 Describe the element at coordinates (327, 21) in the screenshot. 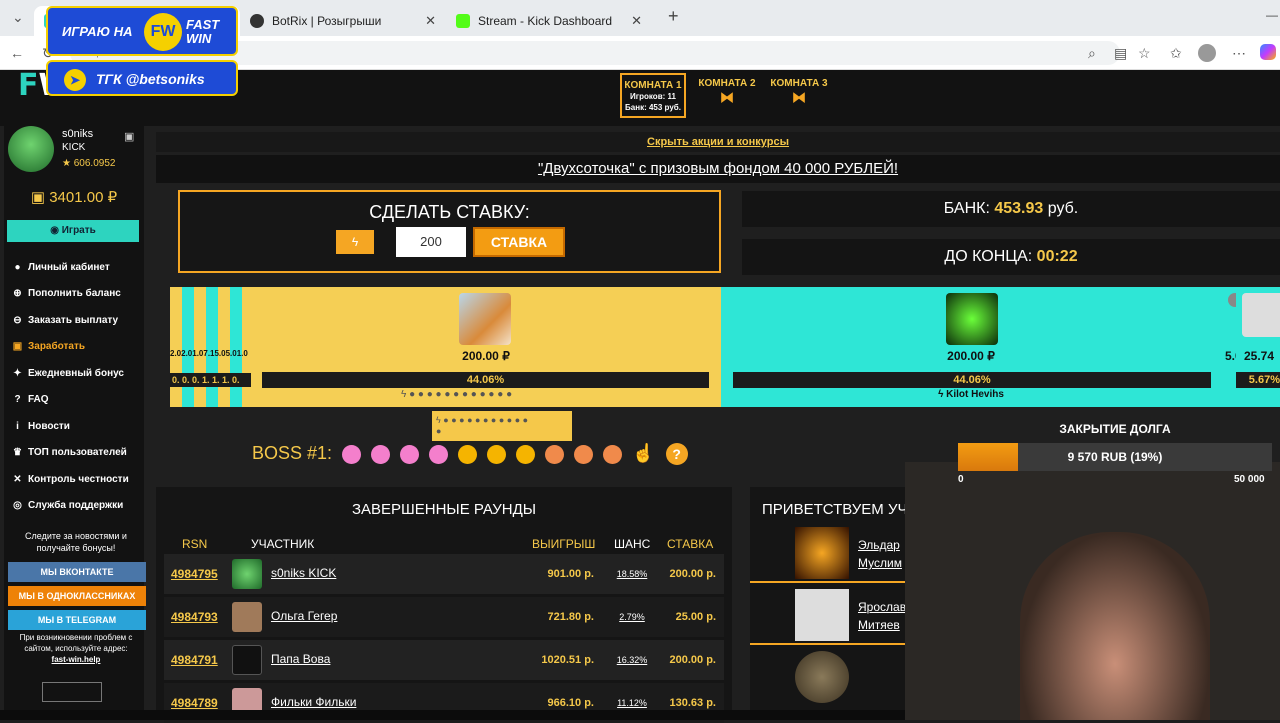

I see `tab-label: BotRix | Розыгрыши` at that location.